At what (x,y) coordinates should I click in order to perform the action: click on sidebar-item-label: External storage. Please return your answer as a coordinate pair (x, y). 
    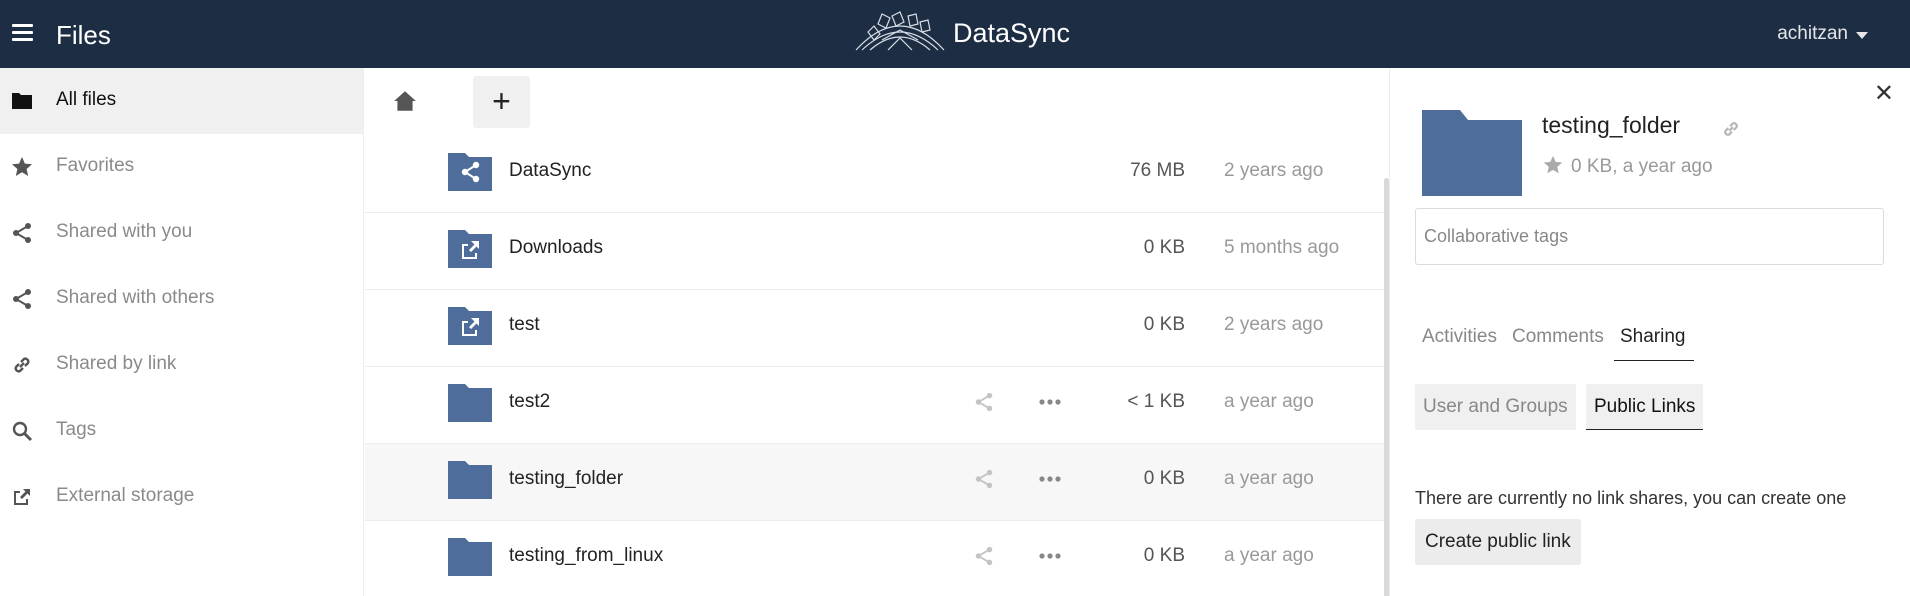
    Looking at the image, I should click on (125, 495).